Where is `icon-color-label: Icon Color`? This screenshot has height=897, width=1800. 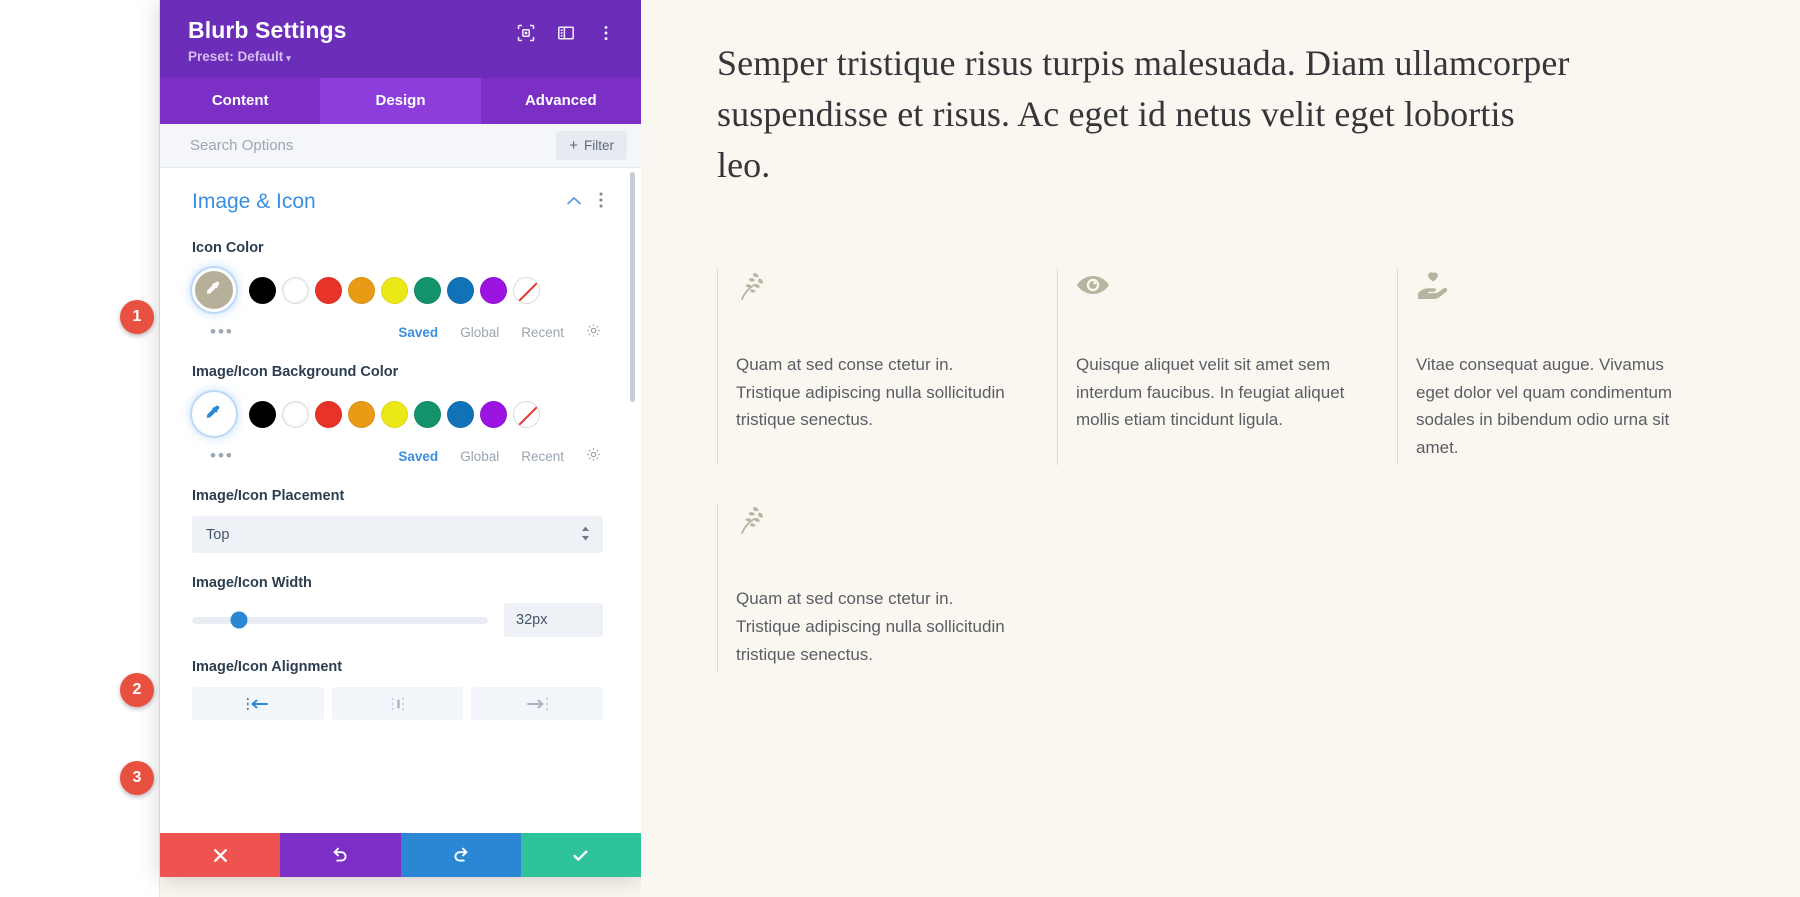
icon-color-label: Icon Color is located at coordinates (228, 248).